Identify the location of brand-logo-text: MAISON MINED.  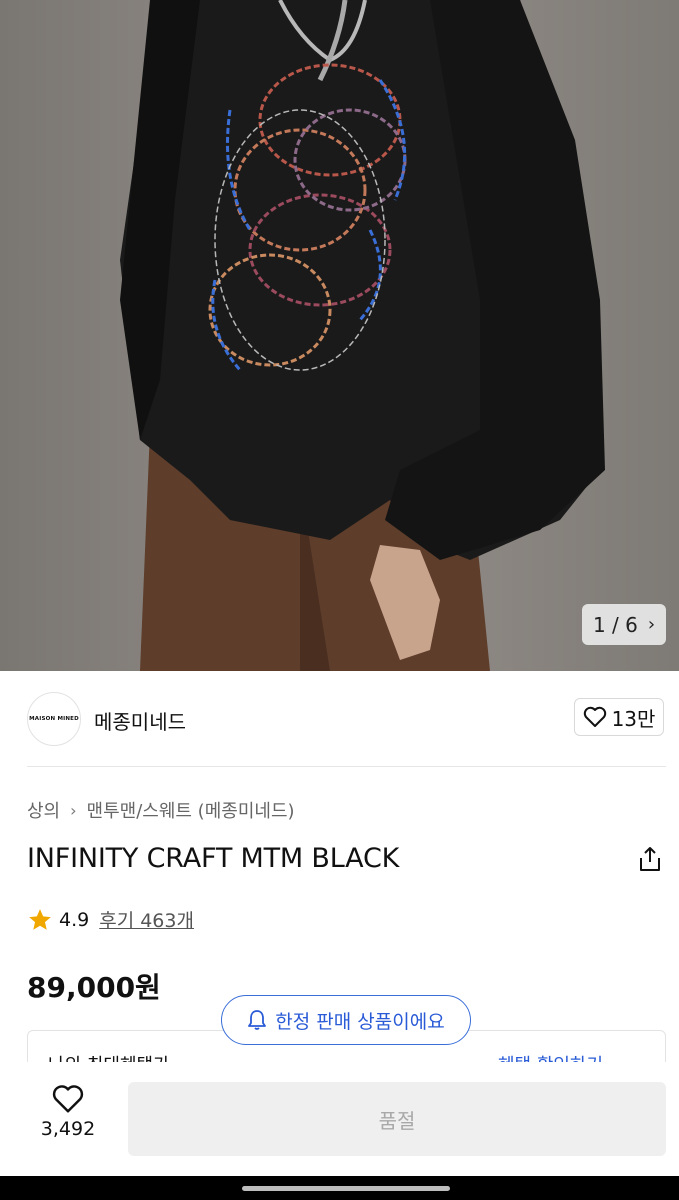
(54, 719).